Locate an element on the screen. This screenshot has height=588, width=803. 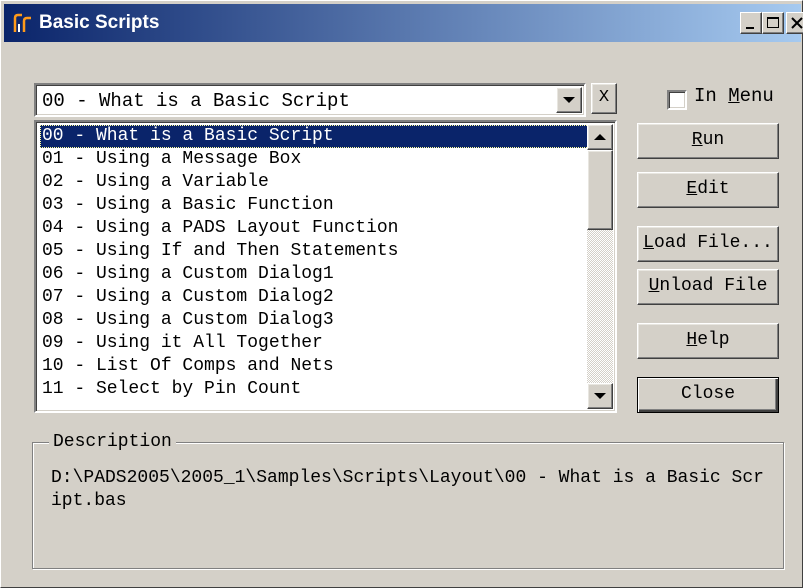
in-menu-label-suffix: enu is located at coordinates (756, 96).